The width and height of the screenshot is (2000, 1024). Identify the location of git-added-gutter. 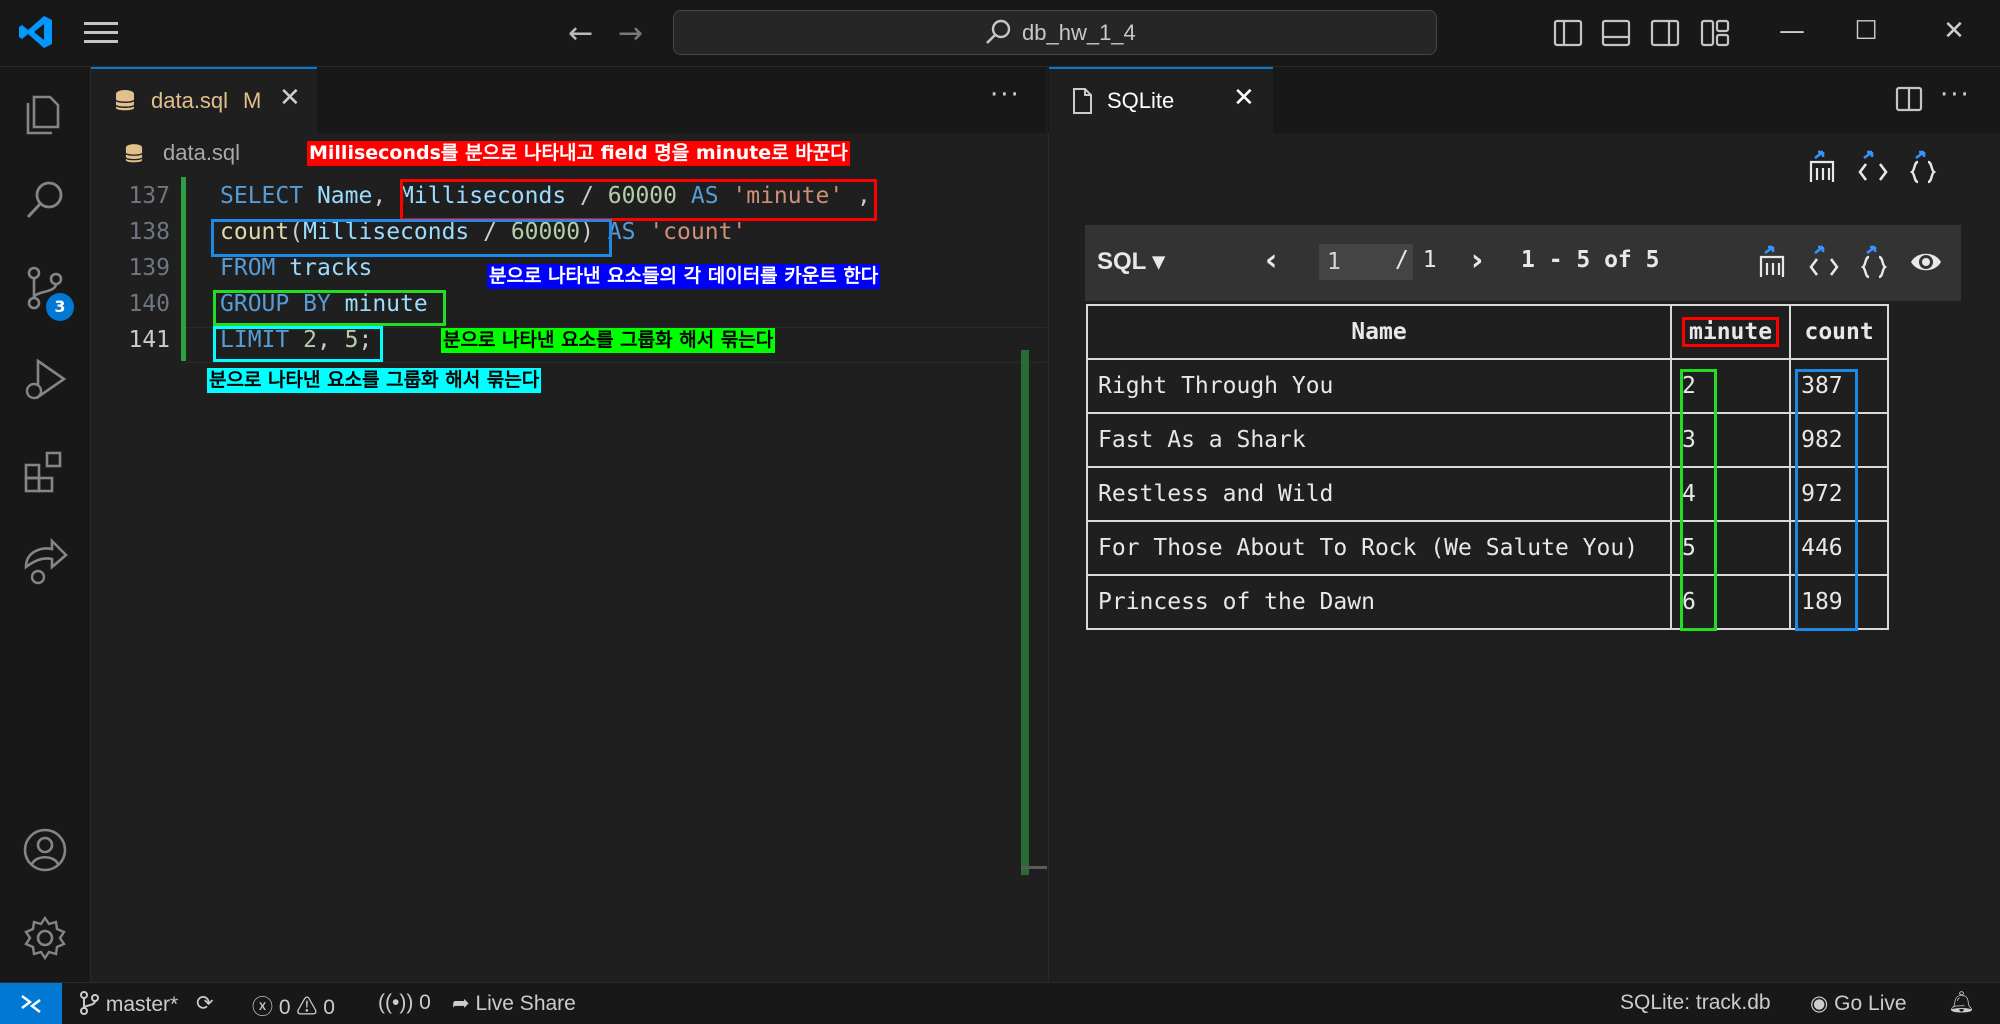
(183, 269).